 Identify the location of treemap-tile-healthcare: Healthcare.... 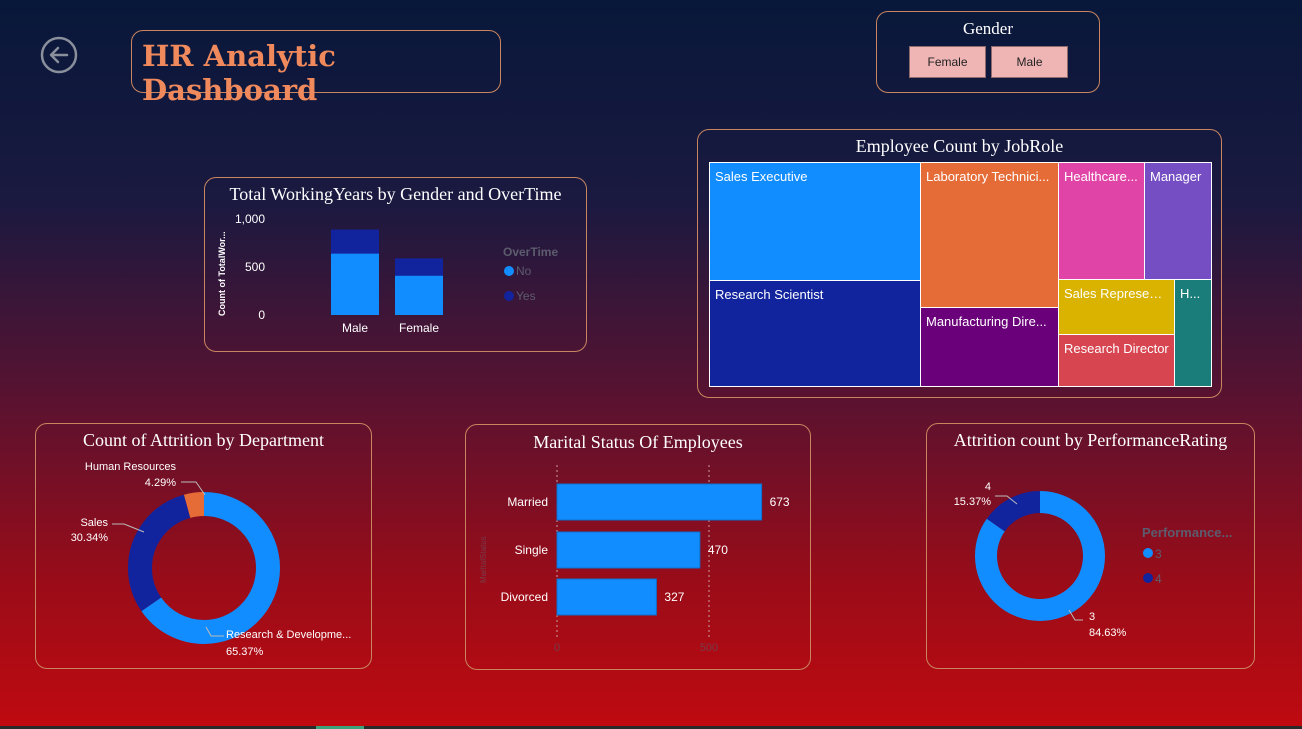
(1101, 221).